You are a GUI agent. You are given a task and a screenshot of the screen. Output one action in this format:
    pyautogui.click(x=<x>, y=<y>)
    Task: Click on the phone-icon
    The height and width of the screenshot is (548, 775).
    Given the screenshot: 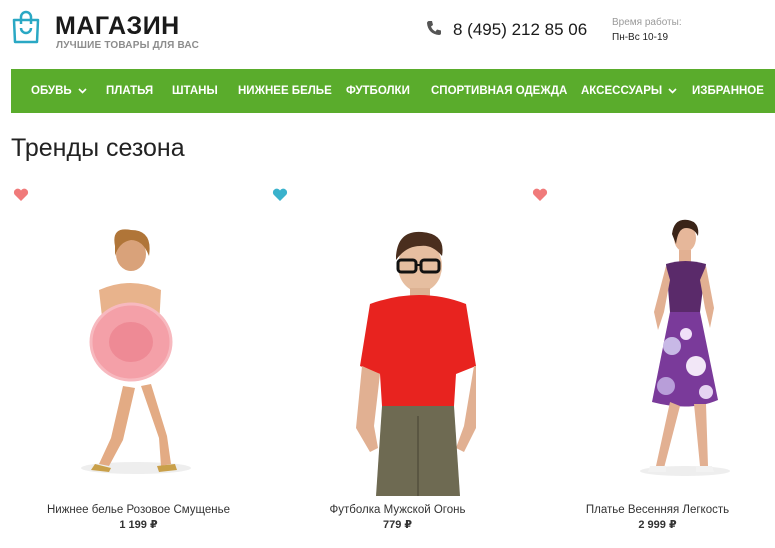 What is the action you would take?
    pyautogui.click(x=434, y=28)
    